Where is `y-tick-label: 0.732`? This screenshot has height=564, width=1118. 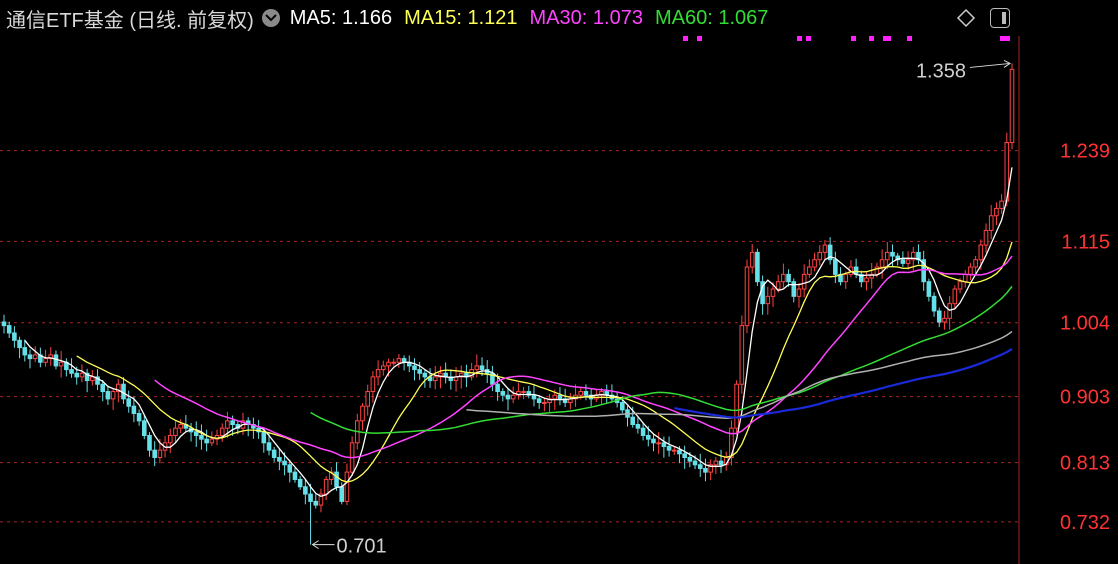
y-tick-label: 0.732 is located at coordinates (1085, 523).